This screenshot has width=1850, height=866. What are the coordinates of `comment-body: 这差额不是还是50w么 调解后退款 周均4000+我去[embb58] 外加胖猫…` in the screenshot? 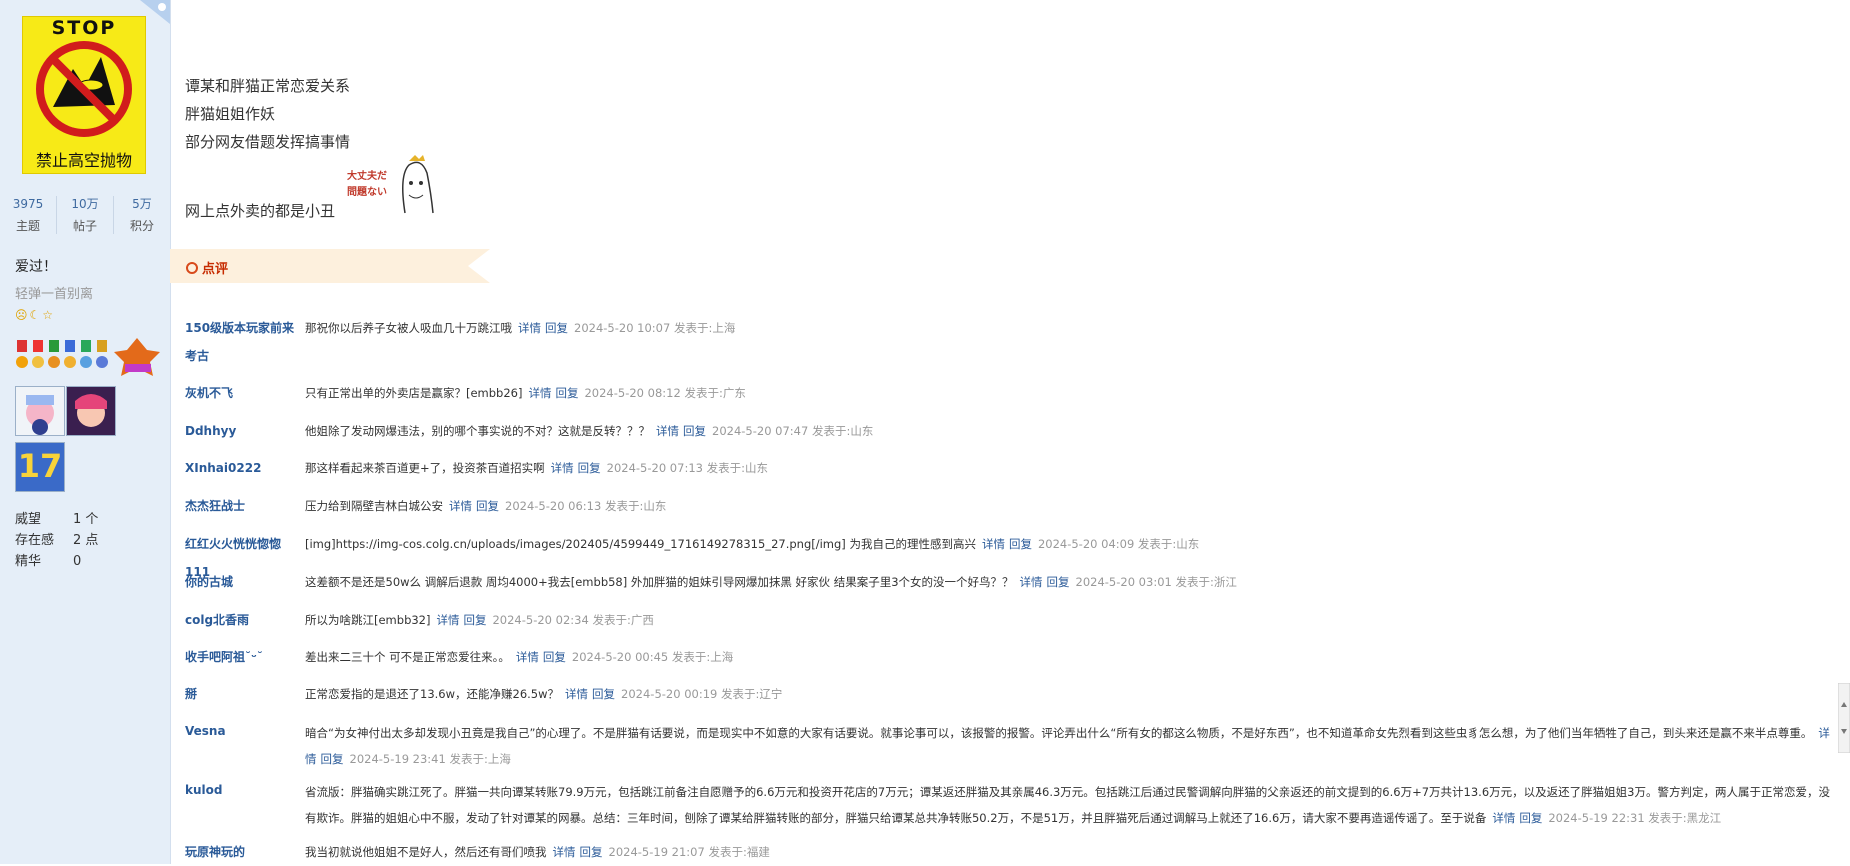 It's located at (1070, 582).